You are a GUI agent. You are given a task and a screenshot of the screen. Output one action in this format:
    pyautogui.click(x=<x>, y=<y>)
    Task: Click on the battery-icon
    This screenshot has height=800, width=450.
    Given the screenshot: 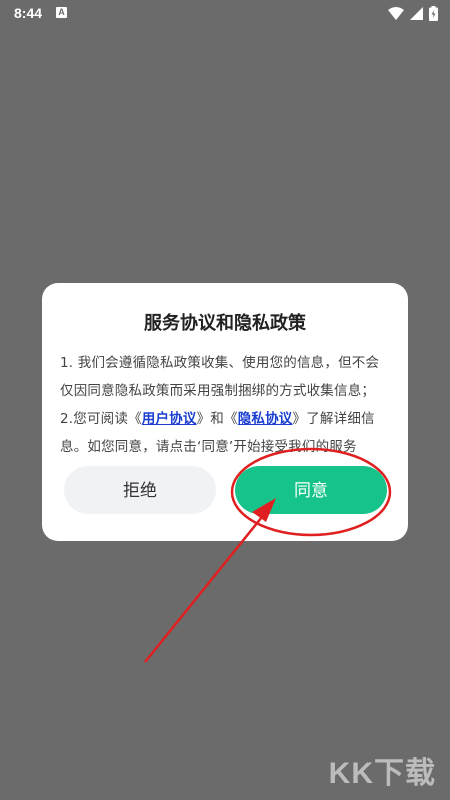 What is the action you would take?
    pyautogui.click(x=433, y=13)
    